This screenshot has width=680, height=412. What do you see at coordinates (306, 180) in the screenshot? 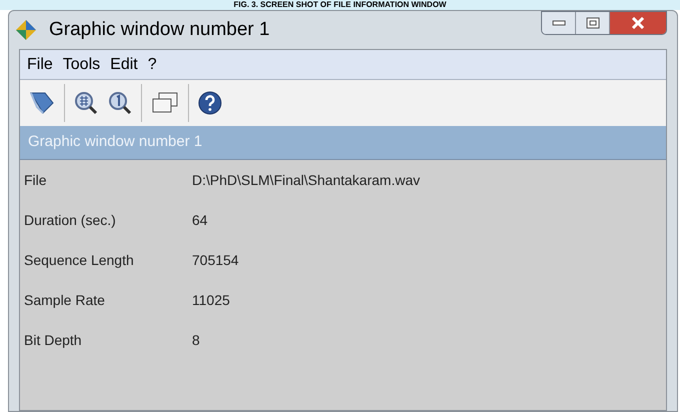
I see `property-value: D:\PhD\SLM\Final\Shantakaram.wav` at bounding box center [306, 180].